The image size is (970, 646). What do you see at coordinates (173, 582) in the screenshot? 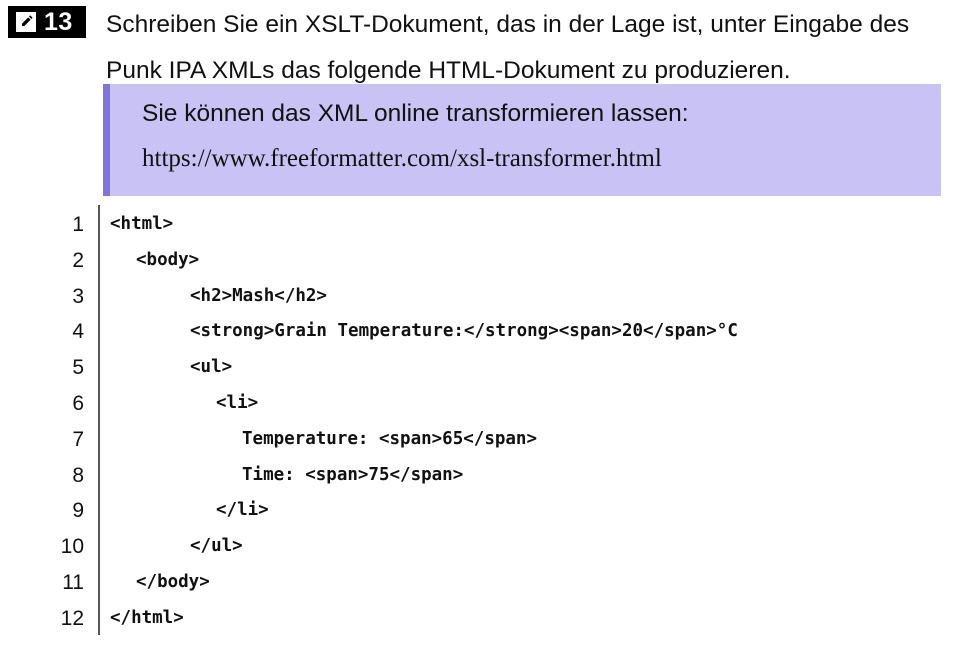
I see `code-text: </body>` at bounding box center [173, 582].